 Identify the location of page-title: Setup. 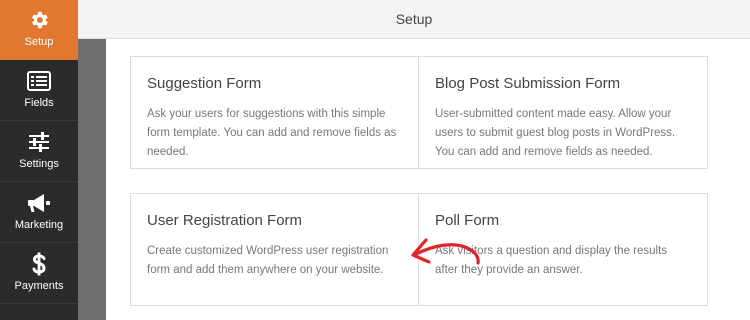
(414, 19).